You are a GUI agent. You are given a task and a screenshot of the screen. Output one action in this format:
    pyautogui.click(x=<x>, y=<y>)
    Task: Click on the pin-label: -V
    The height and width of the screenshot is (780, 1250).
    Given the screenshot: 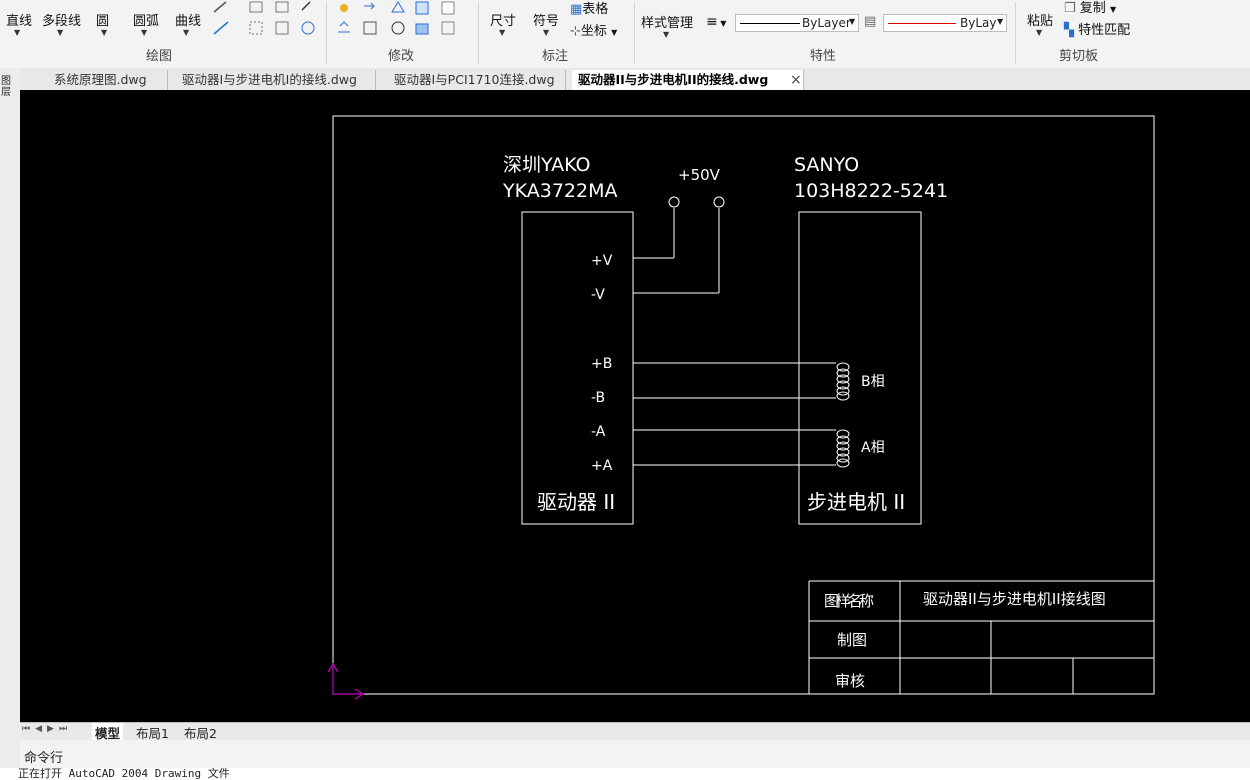 What is the action you would take?
    pyautogui.click(x=598, y=295)
    